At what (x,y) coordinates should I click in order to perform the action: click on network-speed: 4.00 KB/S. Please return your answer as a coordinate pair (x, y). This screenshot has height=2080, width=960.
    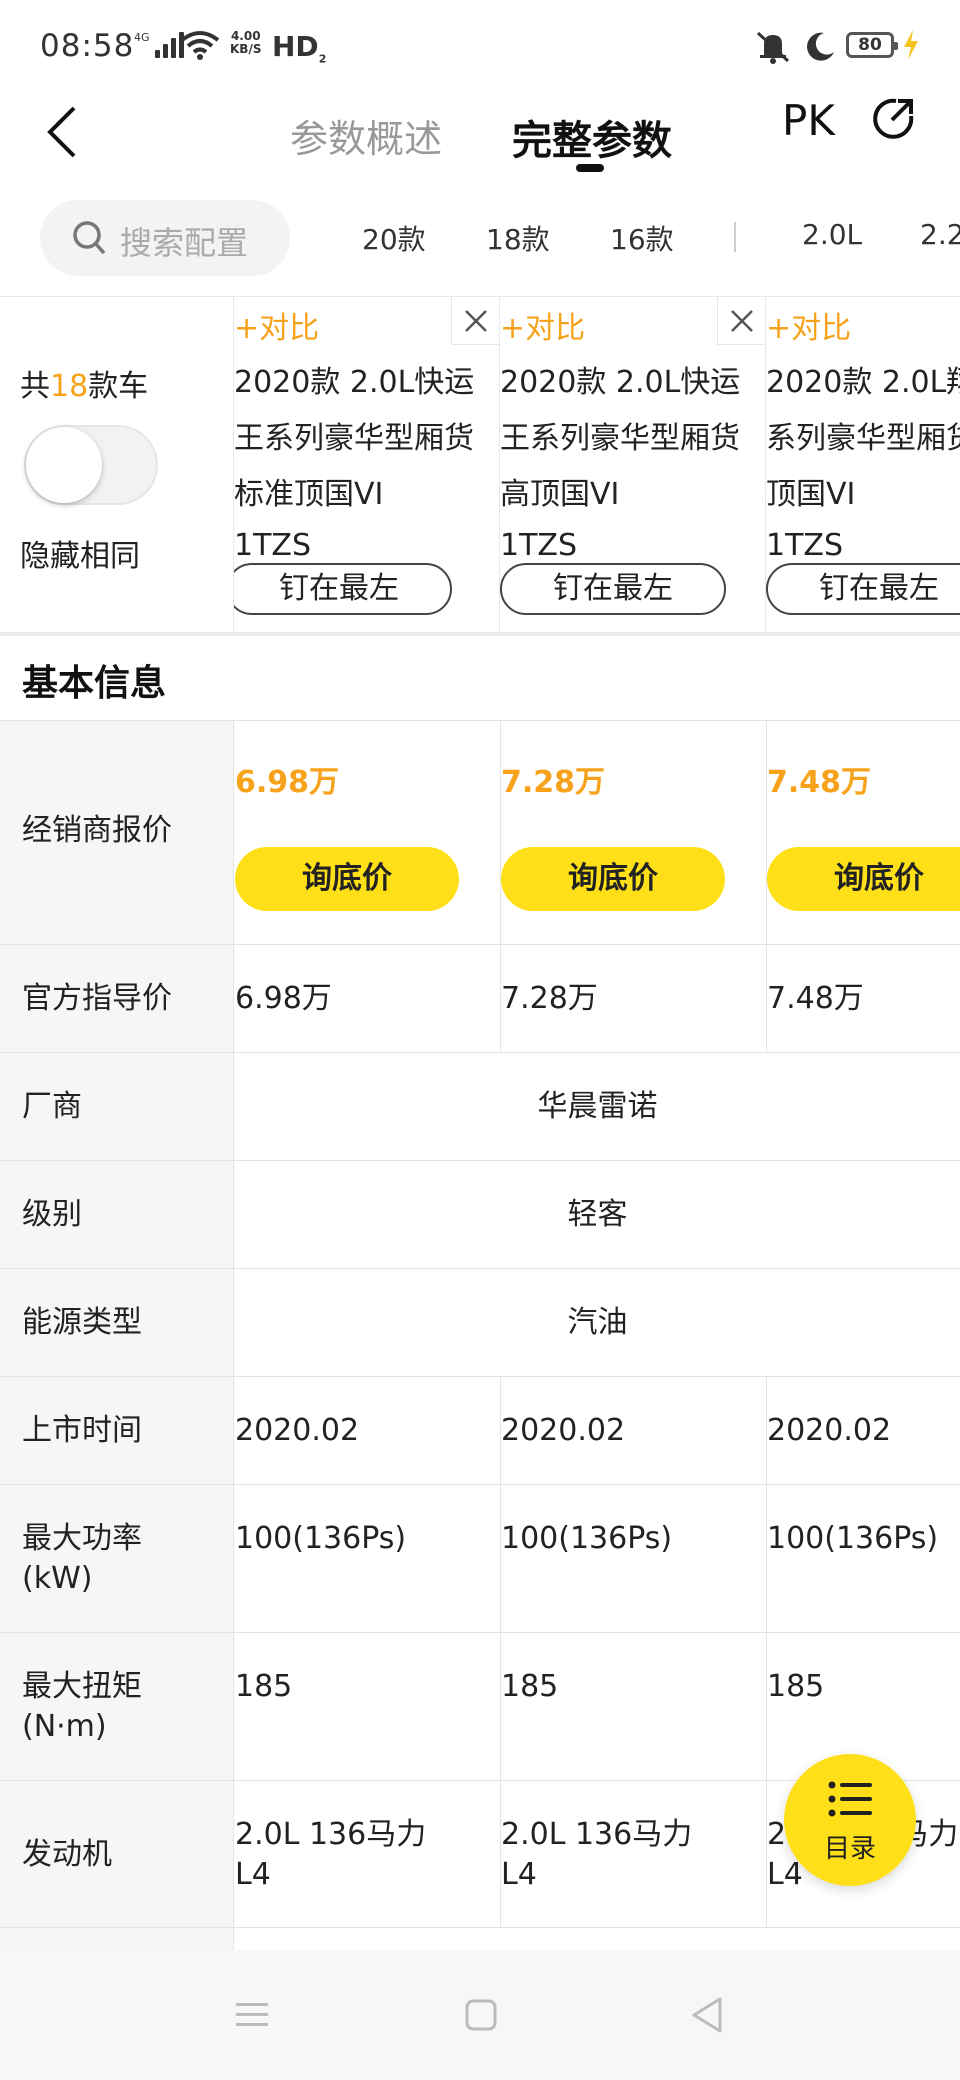
    Looking at the image, I should click on (246, 42).